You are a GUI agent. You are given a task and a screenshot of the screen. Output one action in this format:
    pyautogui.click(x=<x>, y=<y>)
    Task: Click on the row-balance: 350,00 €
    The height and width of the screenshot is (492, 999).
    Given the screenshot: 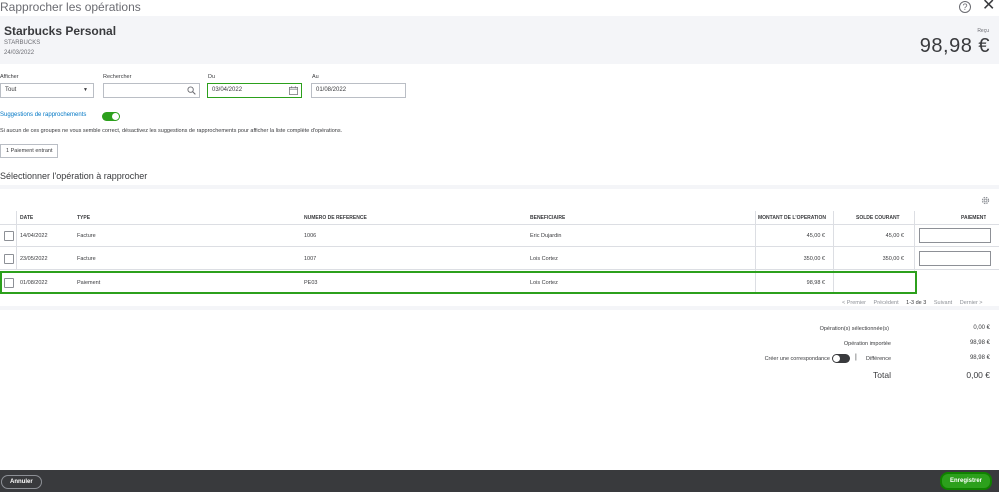 What is the action you would take?
    pyautogui.click(x=893, y=259)
    